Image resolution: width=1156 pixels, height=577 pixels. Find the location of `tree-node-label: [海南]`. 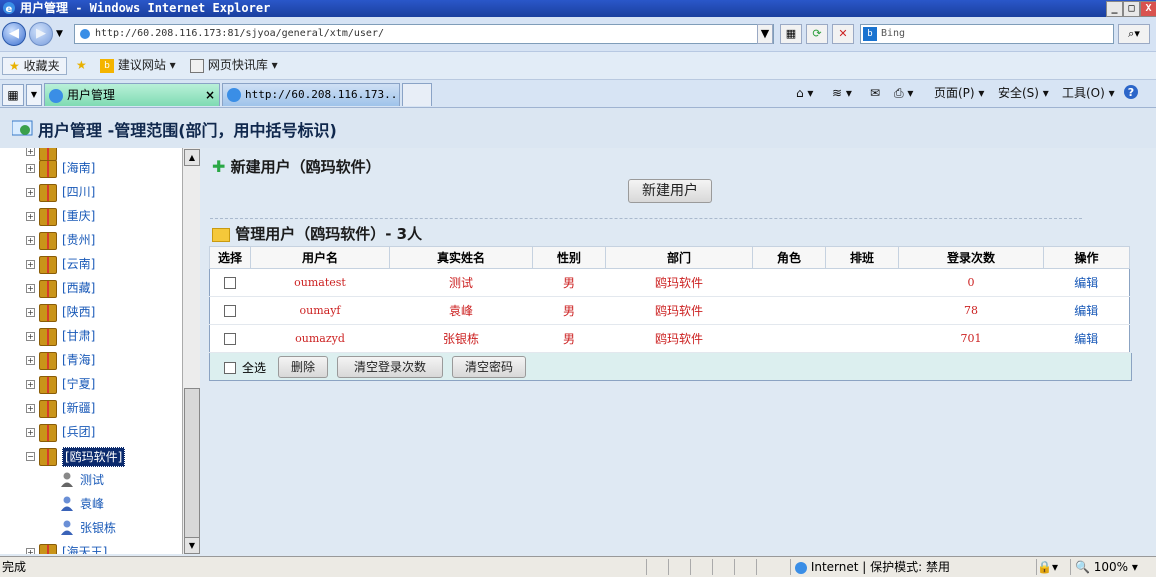

tree-node-label: [海南] is located at coordinates (78, 168).